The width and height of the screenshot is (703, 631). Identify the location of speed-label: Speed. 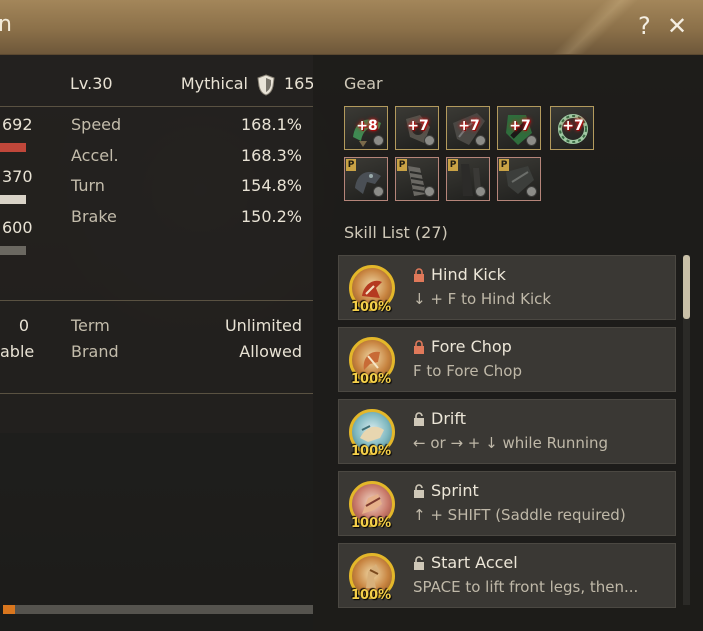
(96, 124).